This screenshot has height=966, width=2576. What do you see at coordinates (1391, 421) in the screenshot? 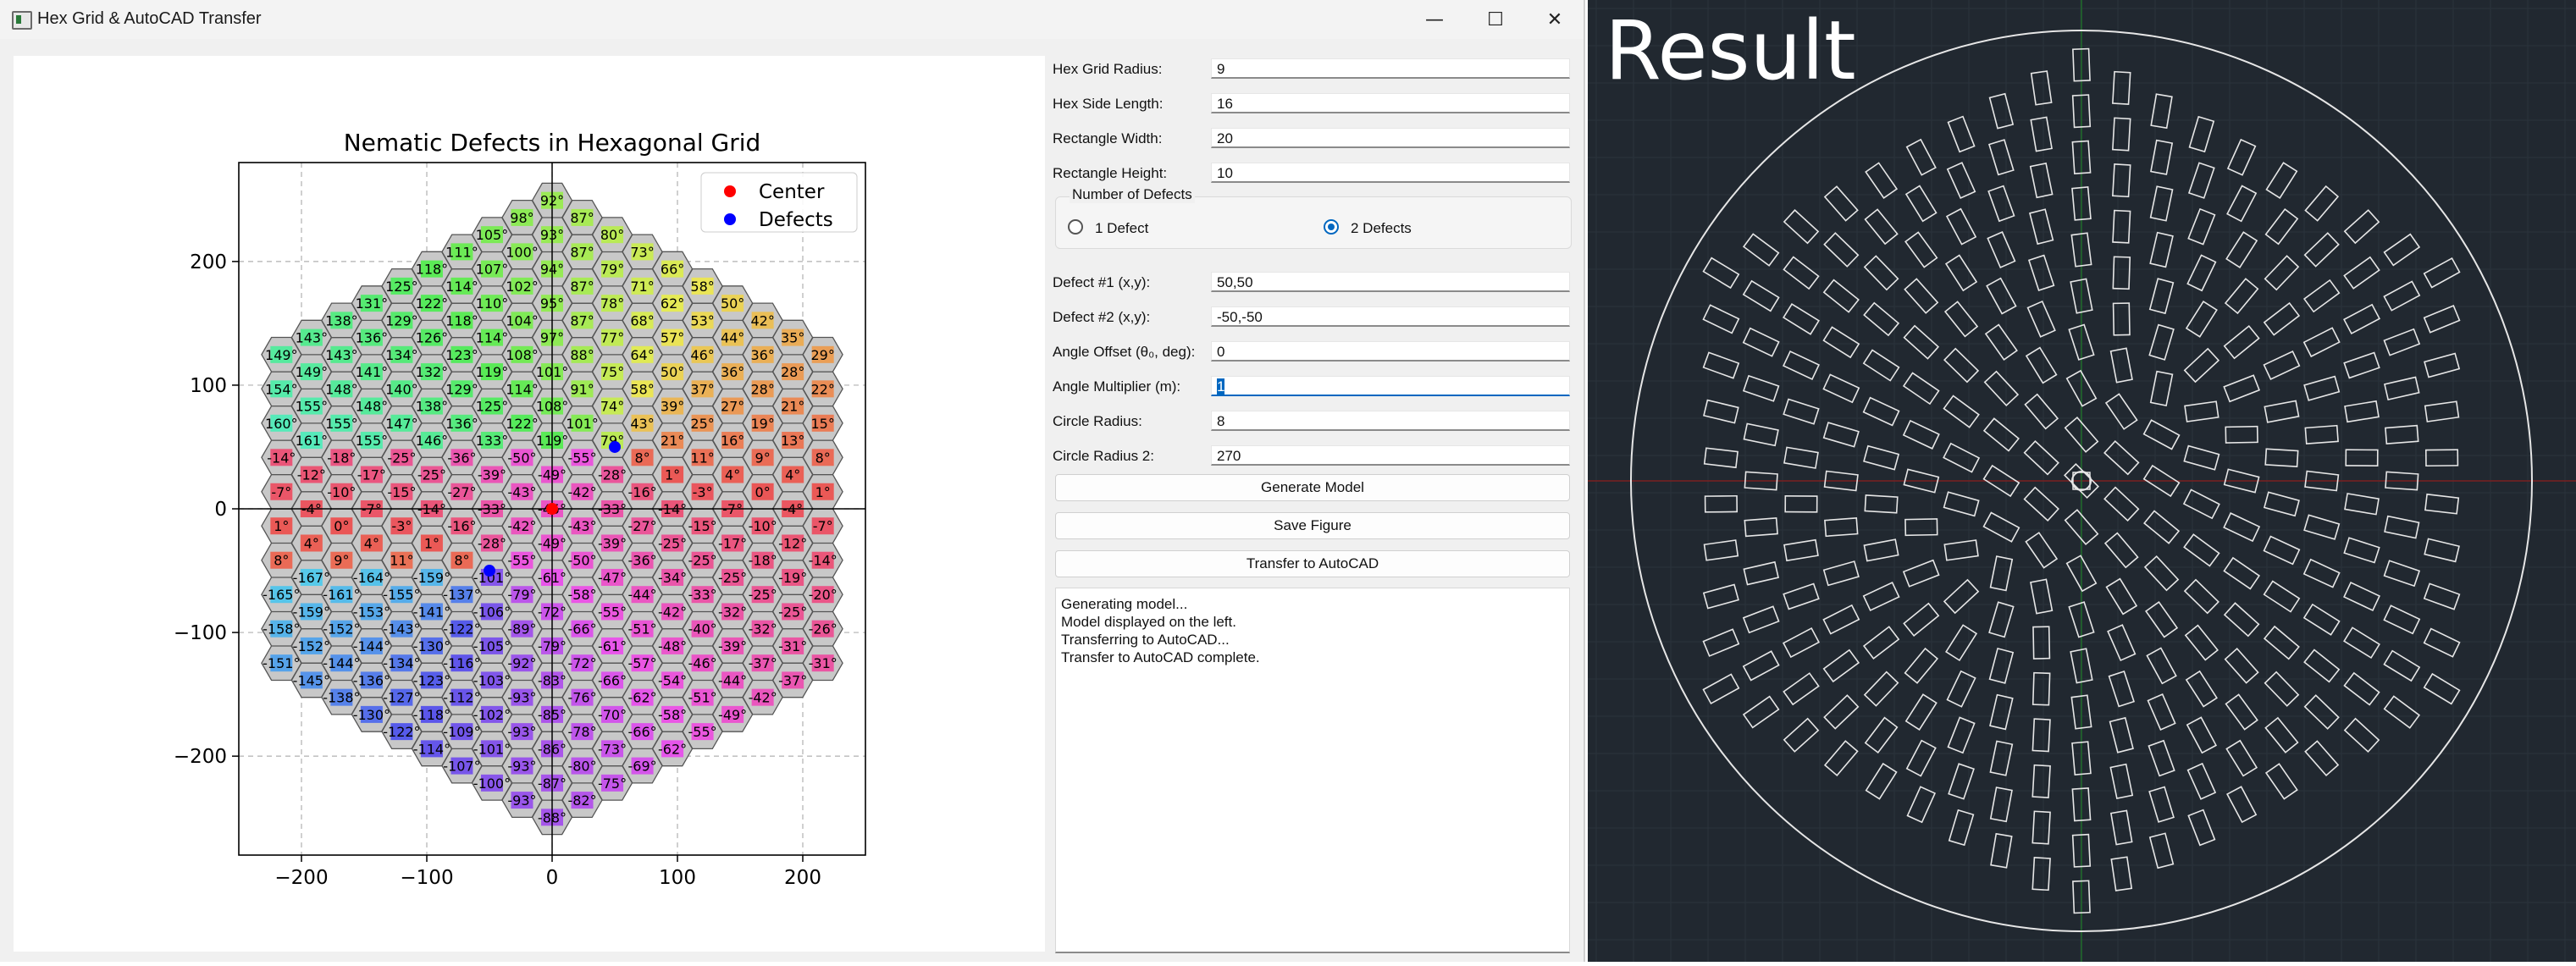
I see `circle-radius-input: 8` at bounding box center [1391, 421].